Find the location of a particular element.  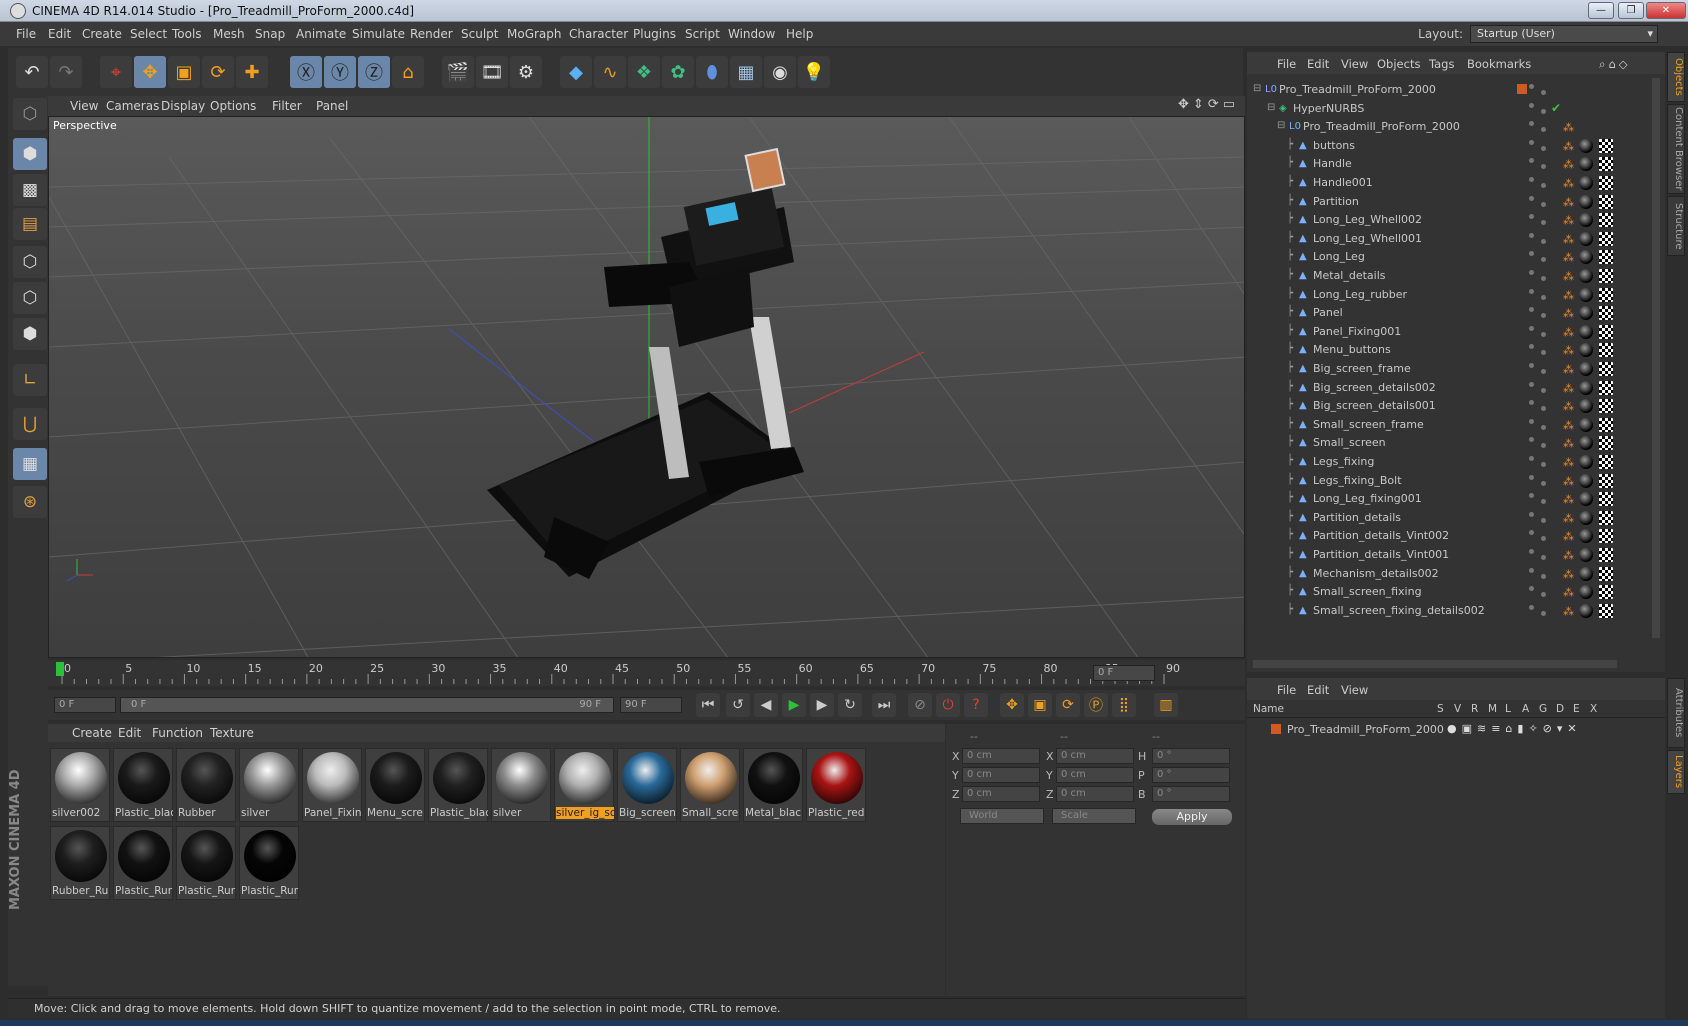

cube-icon: ◆ is located at coordinates (576, 72).